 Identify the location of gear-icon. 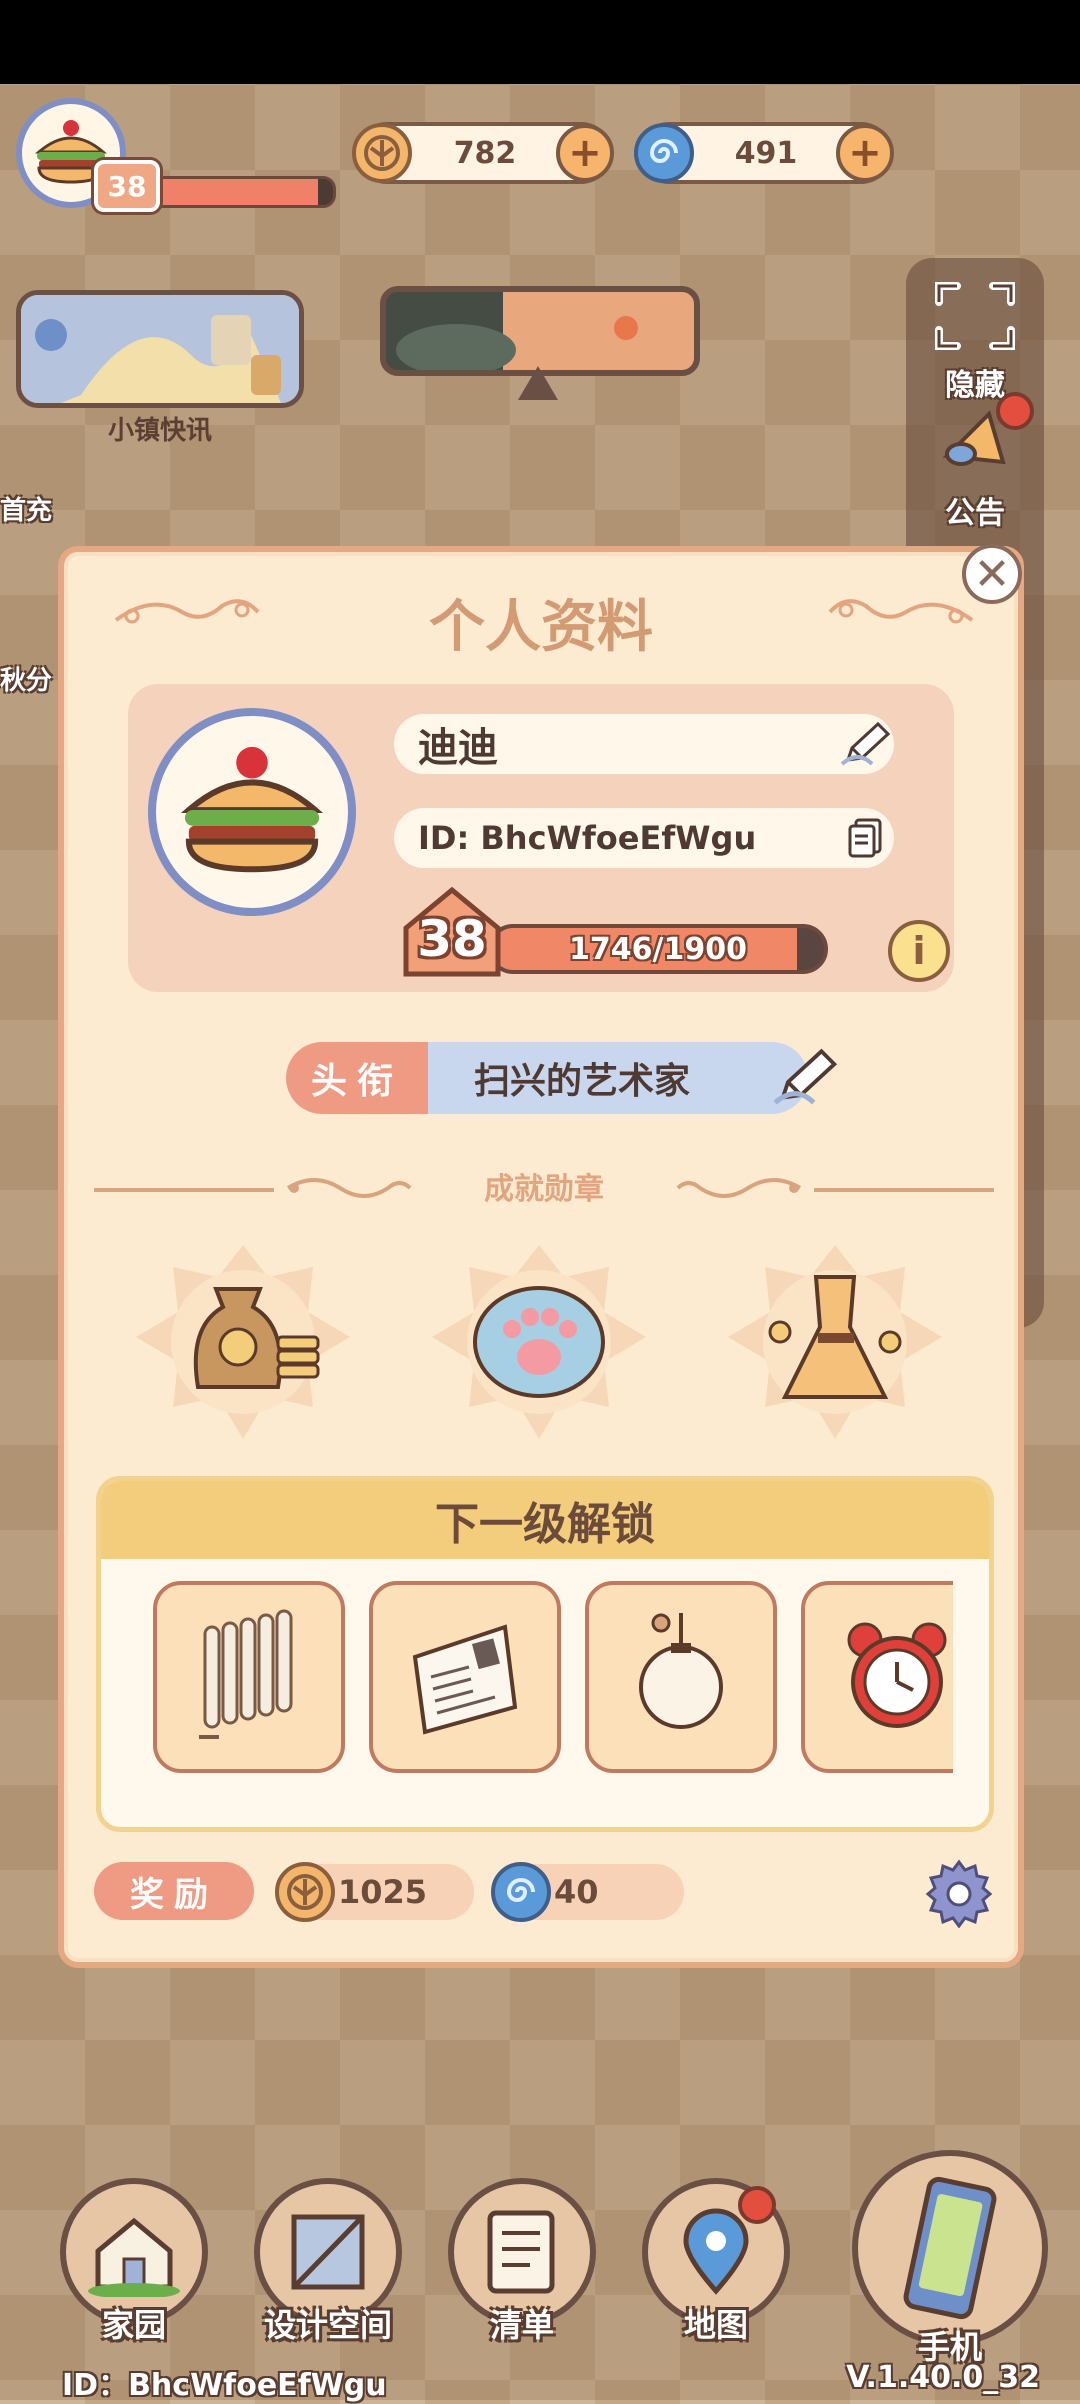
(959, 1893).